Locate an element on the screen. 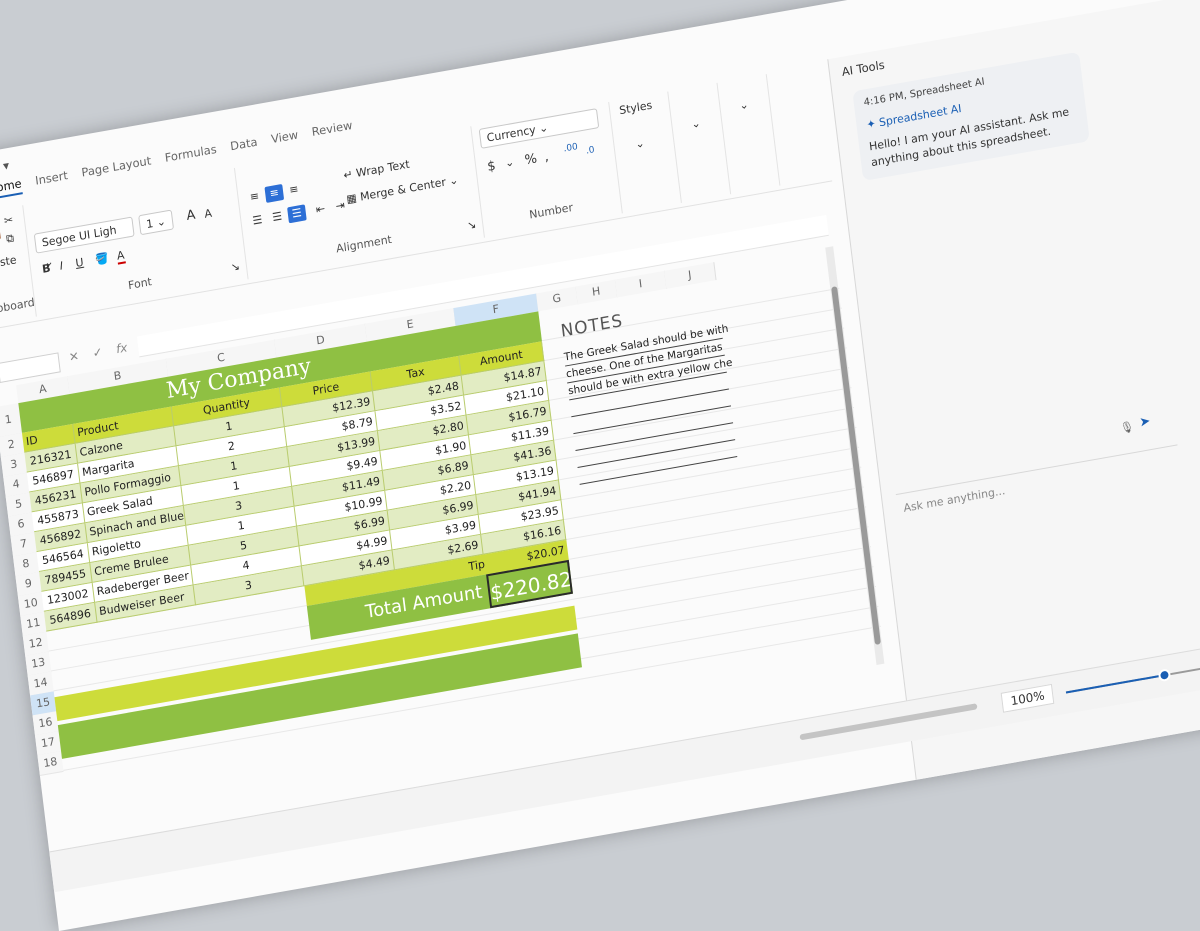  tab-insert: Insert is located at coordinates (51, 180).